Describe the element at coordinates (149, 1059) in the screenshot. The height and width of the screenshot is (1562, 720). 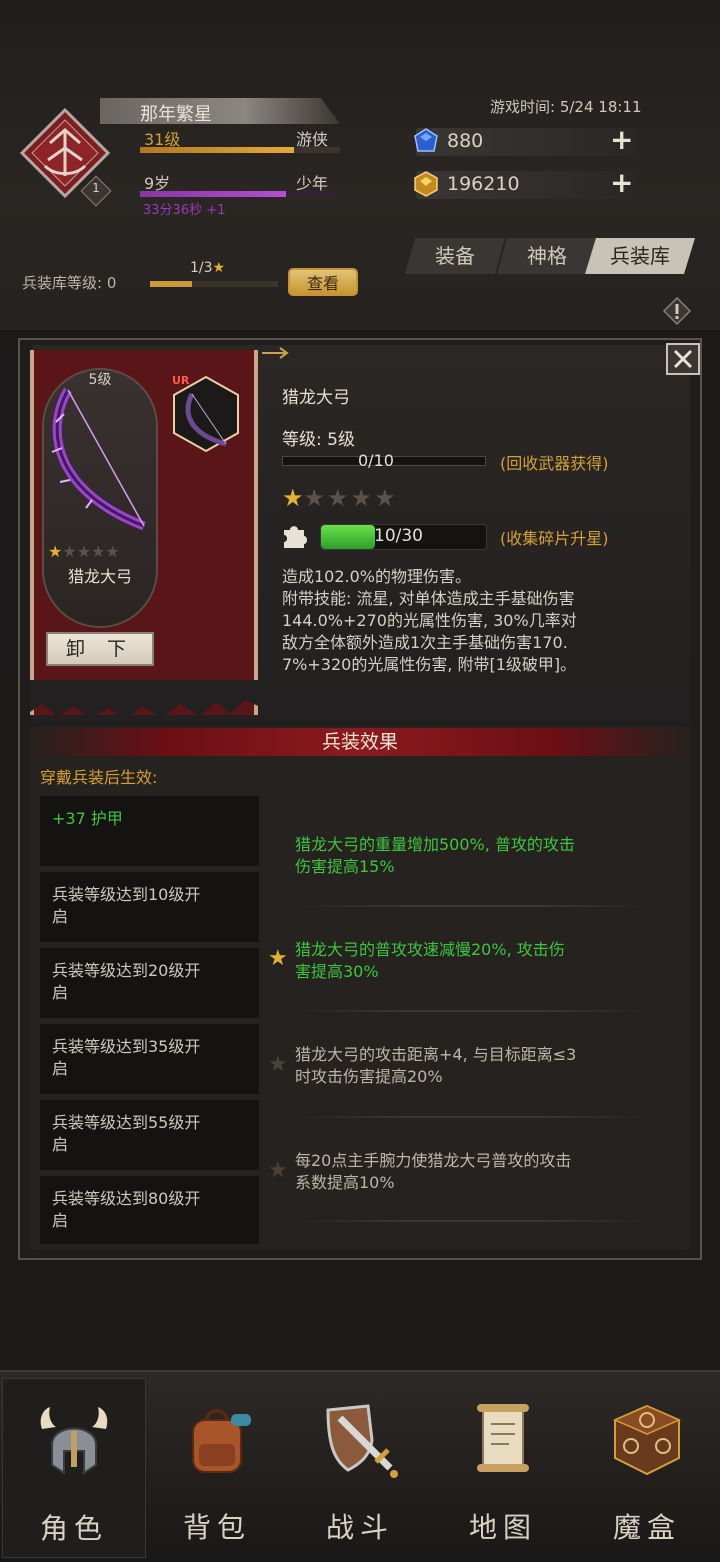
I see `effect-condition-3: 兵装等级达到35级开启` at that location.